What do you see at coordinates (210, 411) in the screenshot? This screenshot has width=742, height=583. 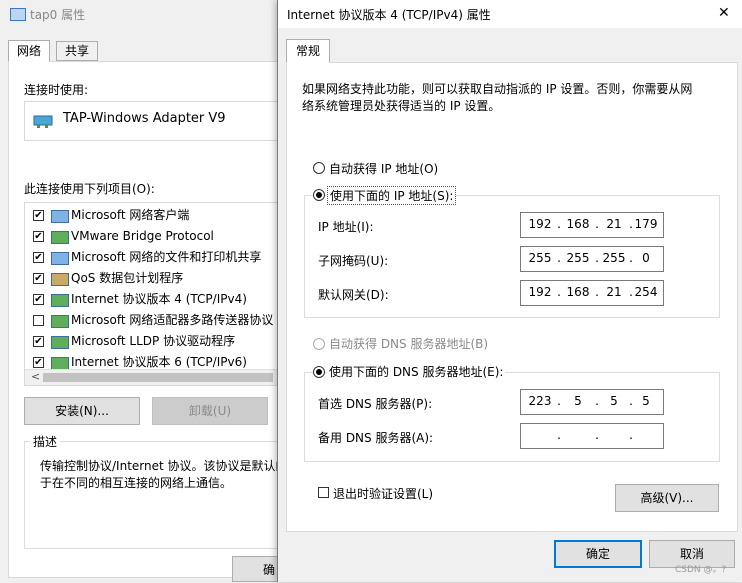 I see `uninstall-button: 卸载(U)` at bounding box center [210, 411].